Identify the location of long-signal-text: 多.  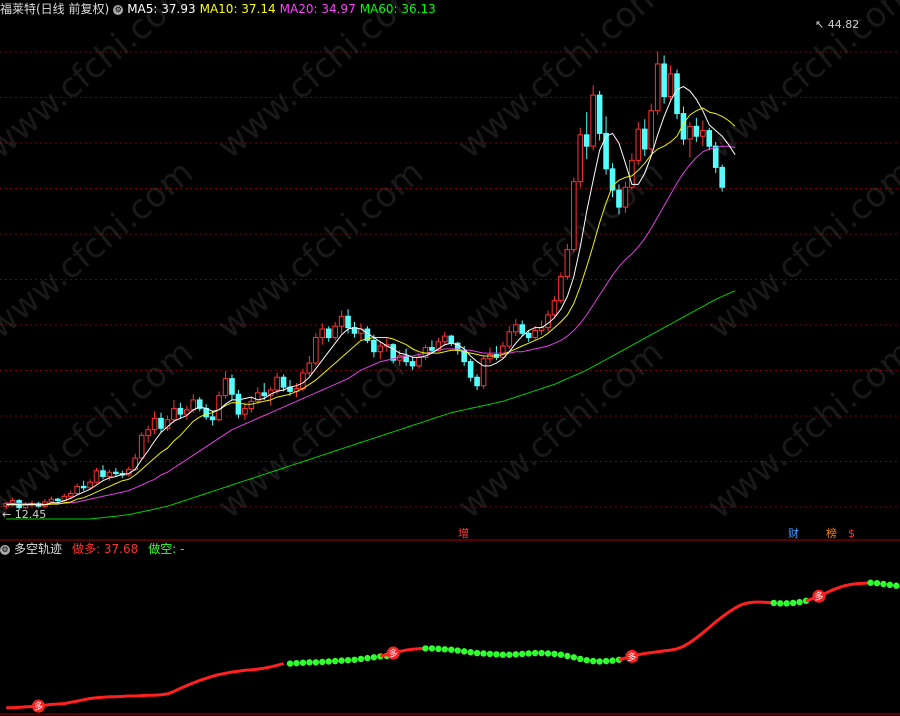
(393, 654).